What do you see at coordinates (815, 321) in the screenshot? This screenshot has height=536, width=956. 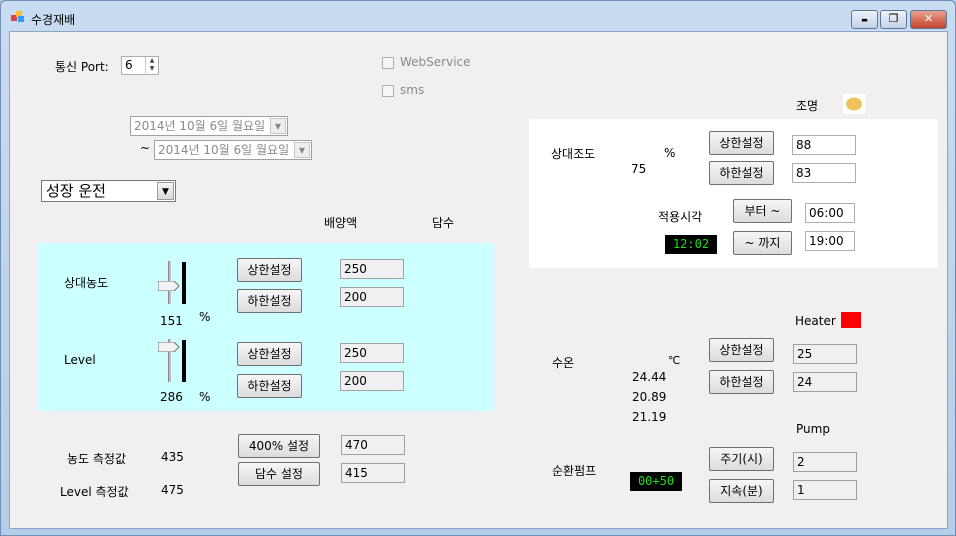 I see `heater-label: Heater` at bounding box center [815, 321].